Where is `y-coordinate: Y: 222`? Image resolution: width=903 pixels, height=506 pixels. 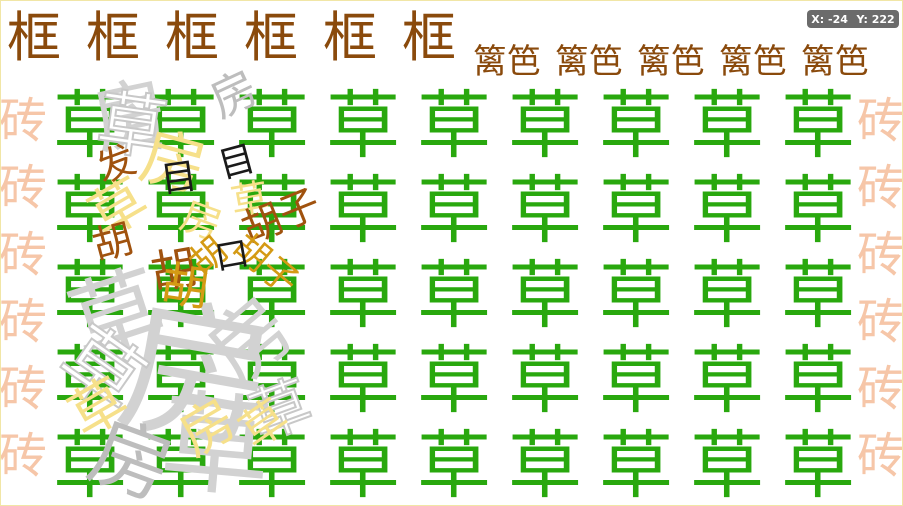
y-coordinate: Y: 222 is located at coordinates (875, 19).